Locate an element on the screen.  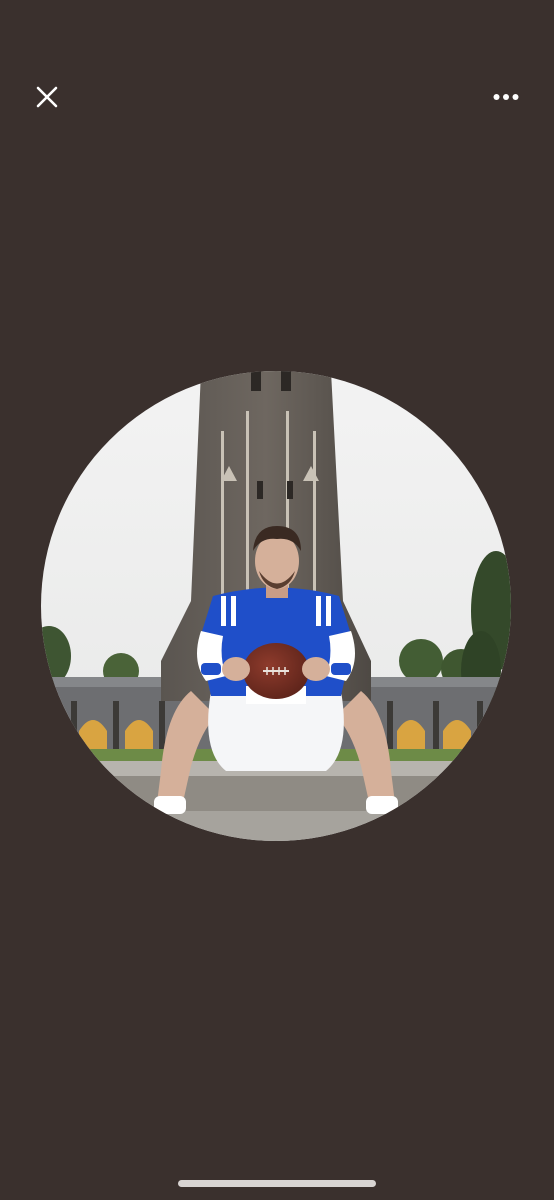
close-button is located at coordinates (47, 97).